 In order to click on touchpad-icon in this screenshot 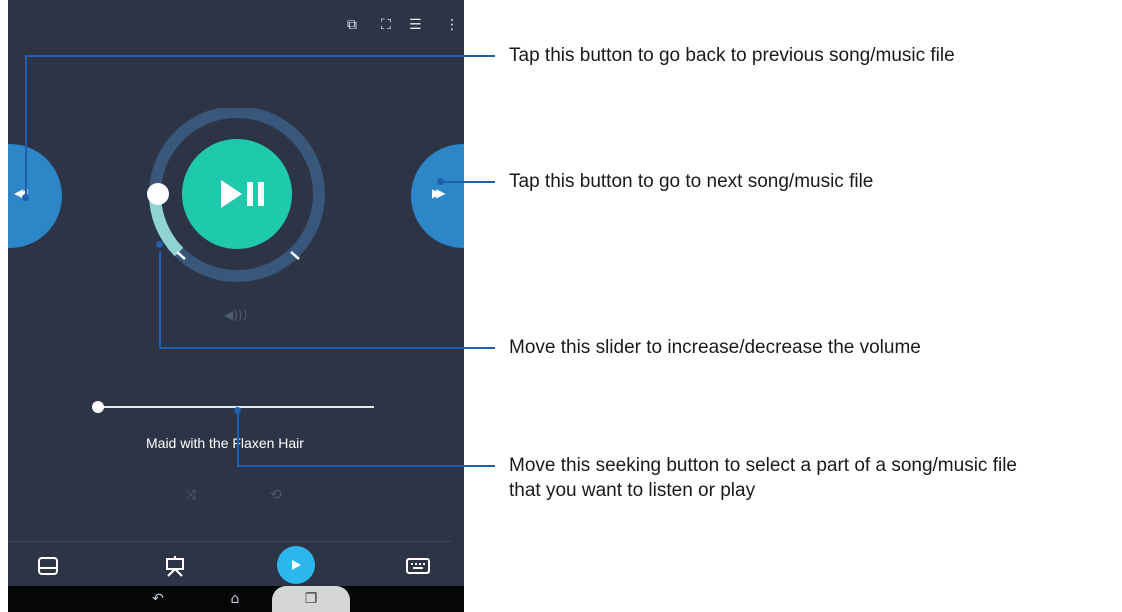, I will do `click(48, 566)`.